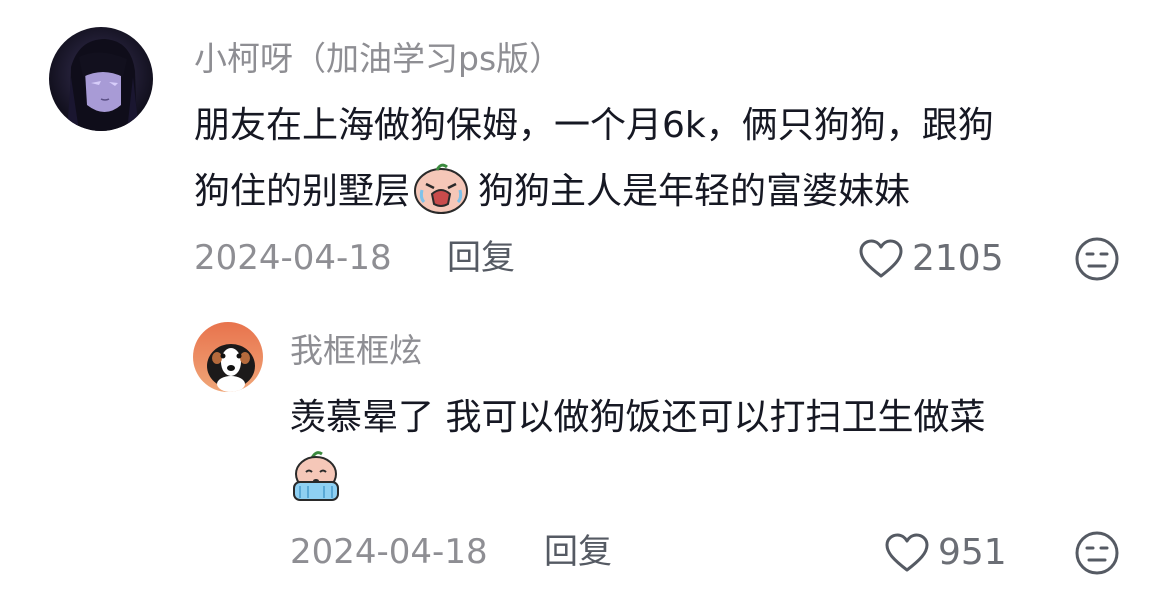 This screenshot has width=1169, height=613. I want to click on username: 我框框炫, so click(356, 350).